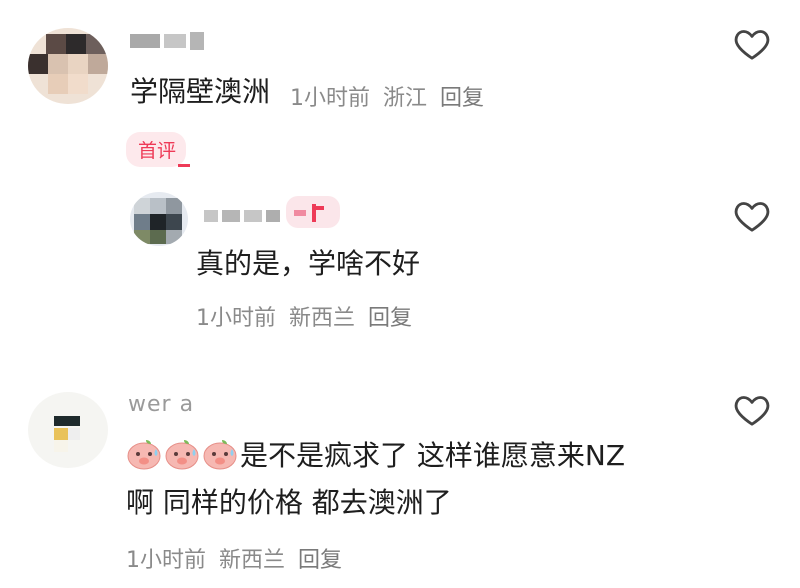 This screenshot has width=800, height=588. I want to click on emoji-group, so click(182, 460).